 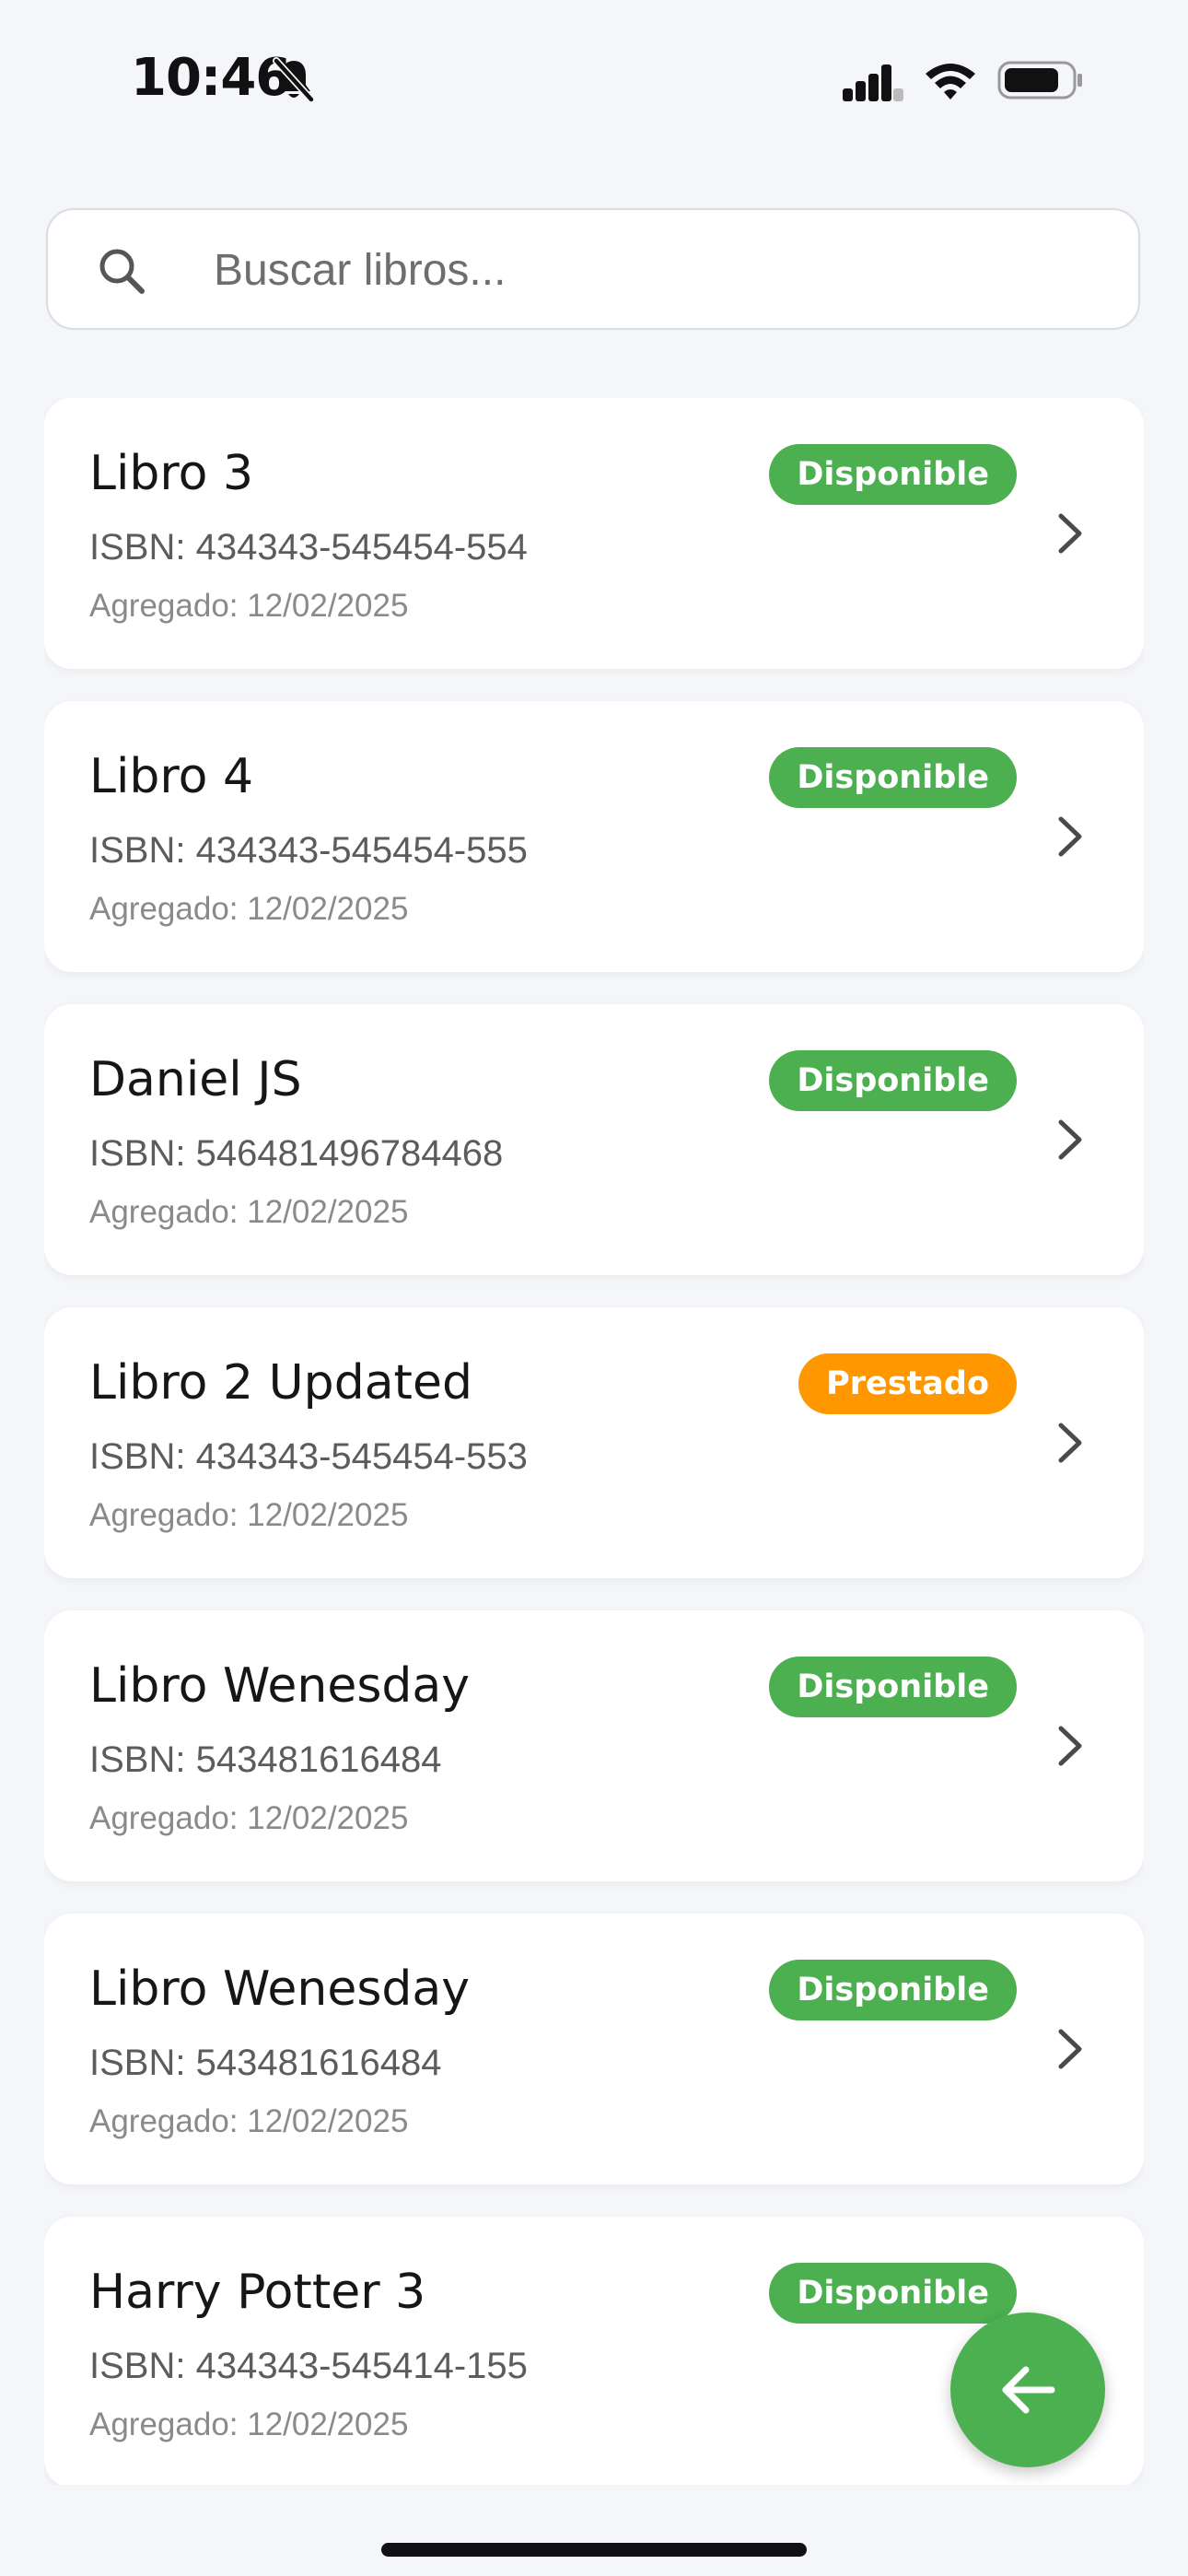 What do you see at coordinates (308, 1456) in the screenshot?
I see `book-isbn: ISBN: 434343-545454-553` at bounding box center [308, 1456].